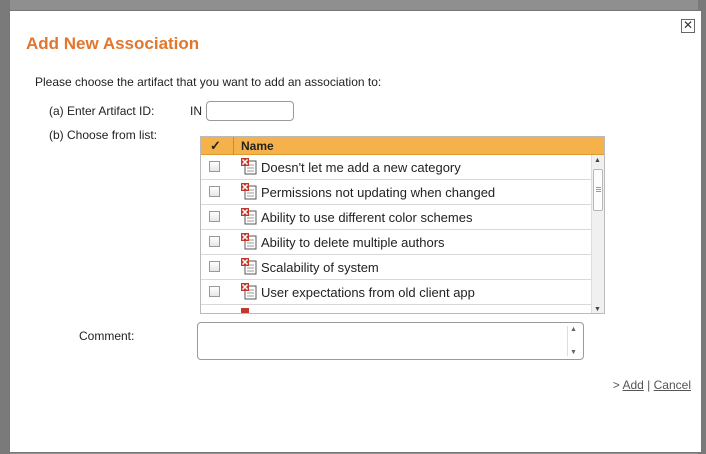  What do you see at coordinates (257, 146) in the screenshot?
I see `name-column-header: Name` at bounding box center [257, 146].